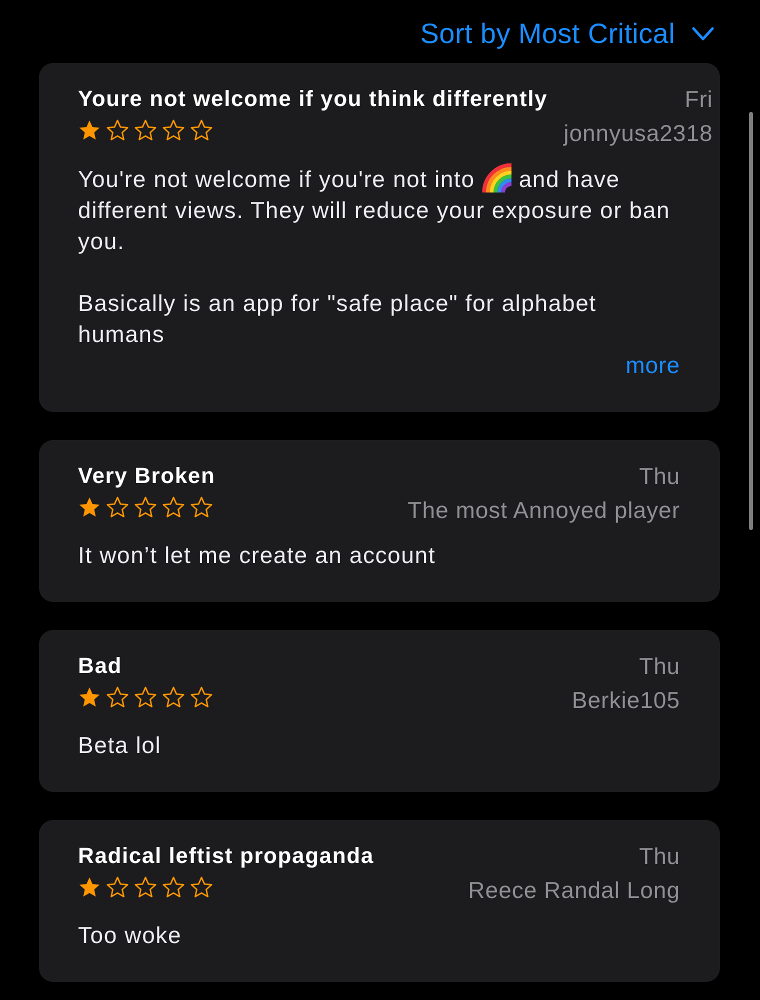 This screenshot has height=1000, width=760. What do you see at coordinates (698, 99) in the screenshot?
I see `review-date: Fri` at bounding box center [698, 99].